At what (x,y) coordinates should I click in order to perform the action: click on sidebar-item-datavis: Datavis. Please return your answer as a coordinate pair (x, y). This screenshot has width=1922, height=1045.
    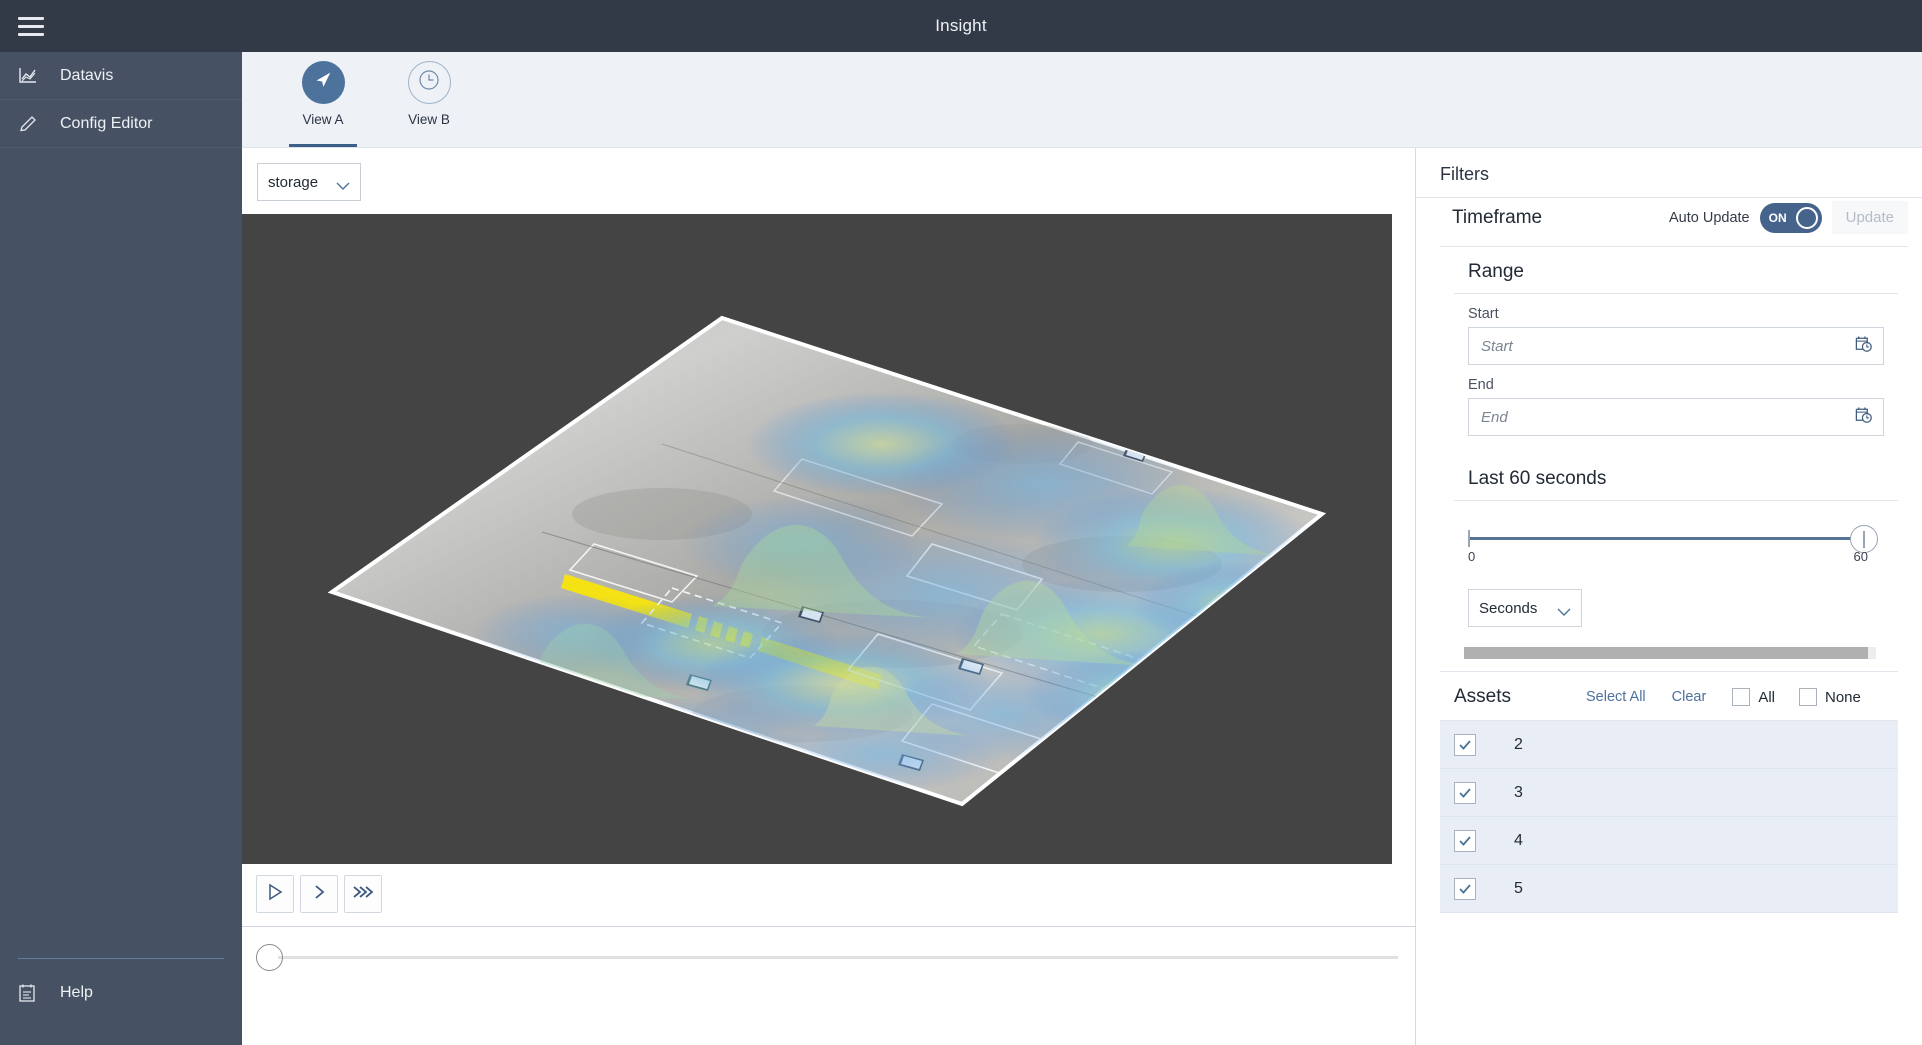
    Looking at the image, I should click on (121, 76).